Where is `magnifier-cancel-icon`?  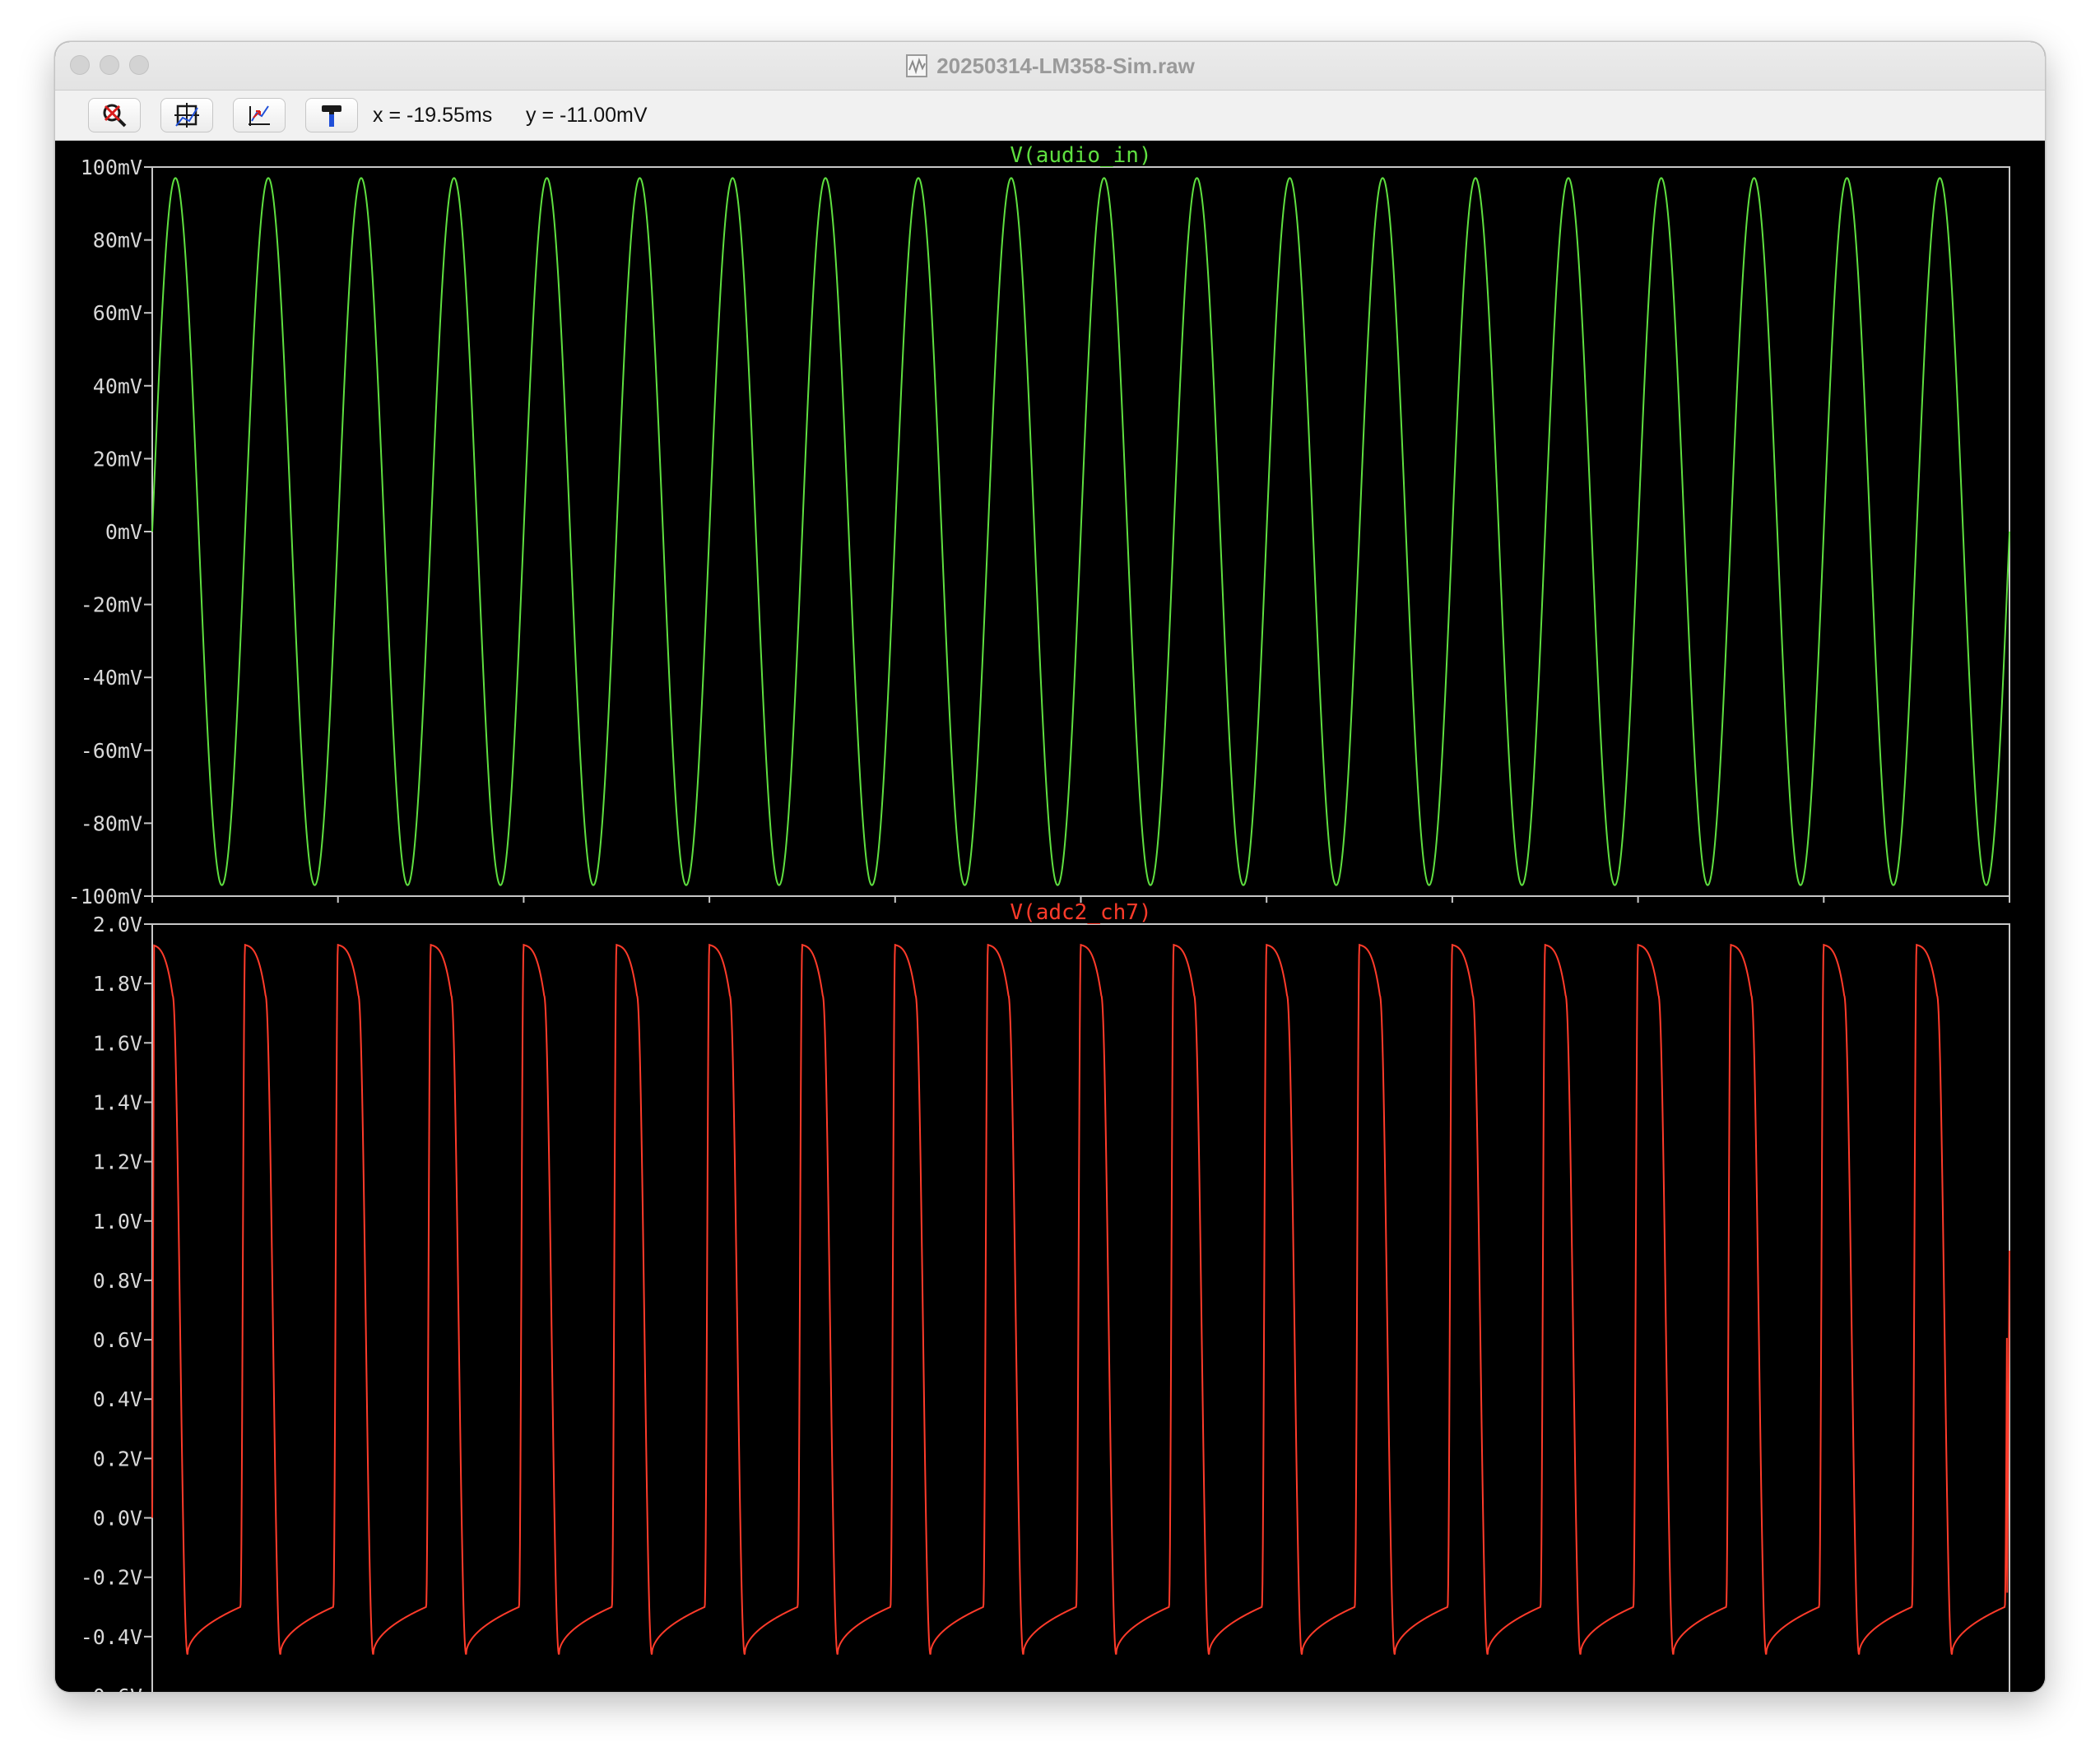
magnifier-cancel-icon is located at coordinates (115, 116).